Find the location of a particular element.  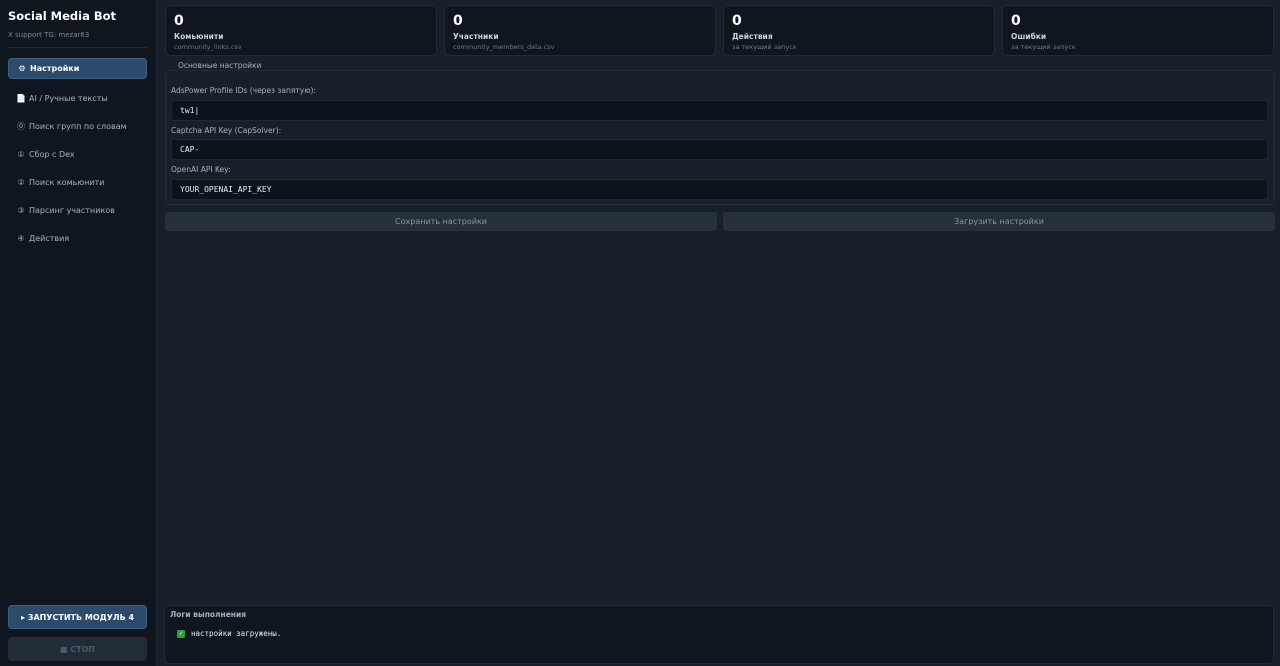

stat-label: Участники is located at coordinates (476, 36).